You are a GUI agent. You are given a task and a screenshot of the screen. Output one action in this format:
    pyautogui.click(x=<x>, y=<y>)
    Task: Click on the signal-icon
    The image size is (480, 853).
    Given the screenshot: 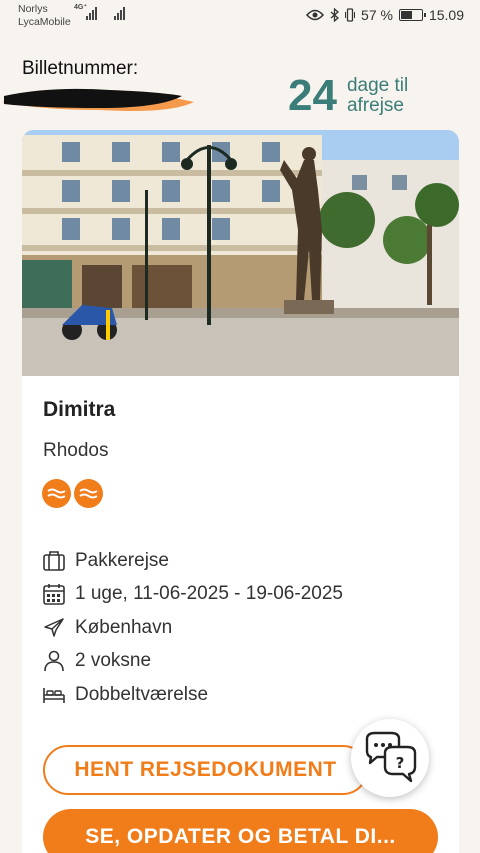 What is the action you would take?
    pyautogui.click(x=92, y=13)
    